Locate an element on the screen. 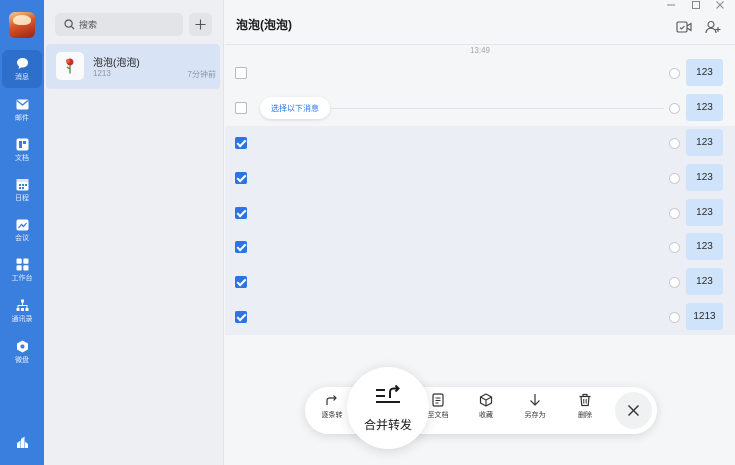  nav-item-drive: 微盘 is located at coordinates (22, 352).